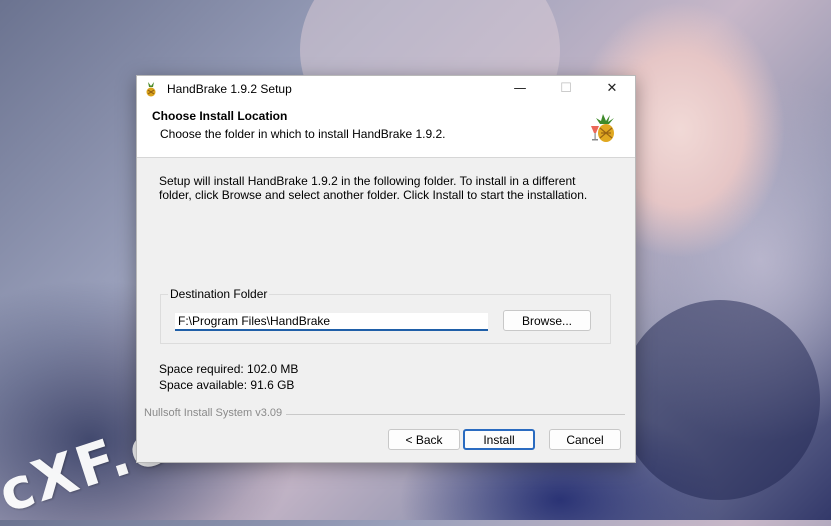 This screenshot has height=526, width=831. Describe the element at coordinates (566, 88) in the screenshot. I see `maximize-button: ☐` at that location.